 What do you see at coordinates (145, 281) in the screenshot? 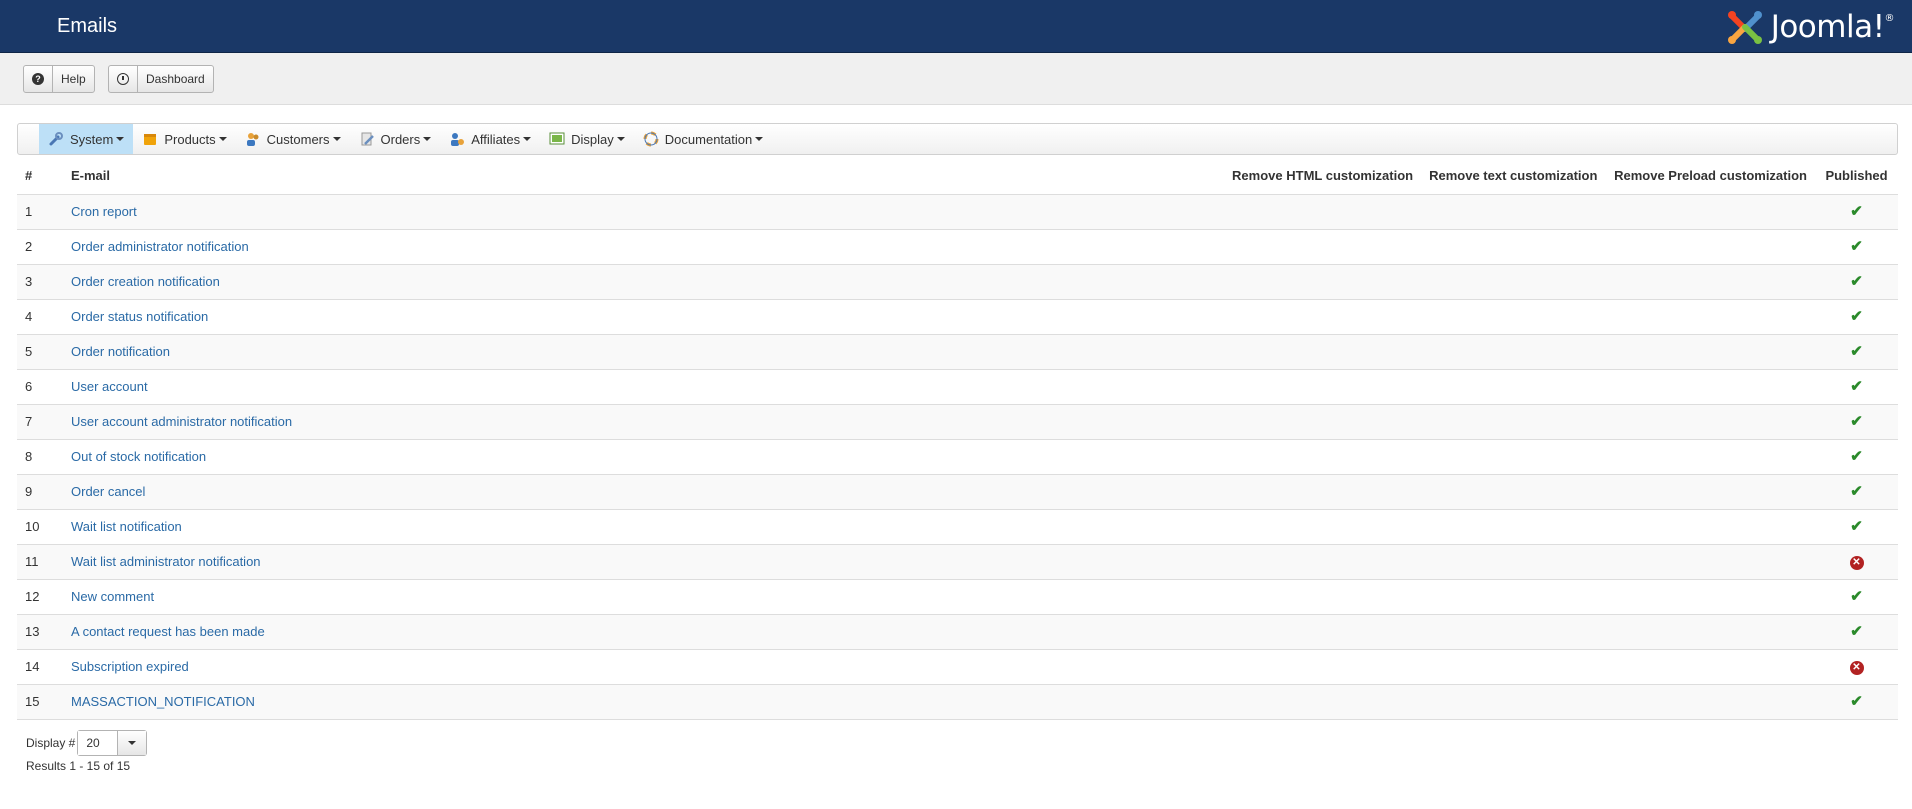
I see `email-link: Order creation notification` at bounding box center [145, 281].